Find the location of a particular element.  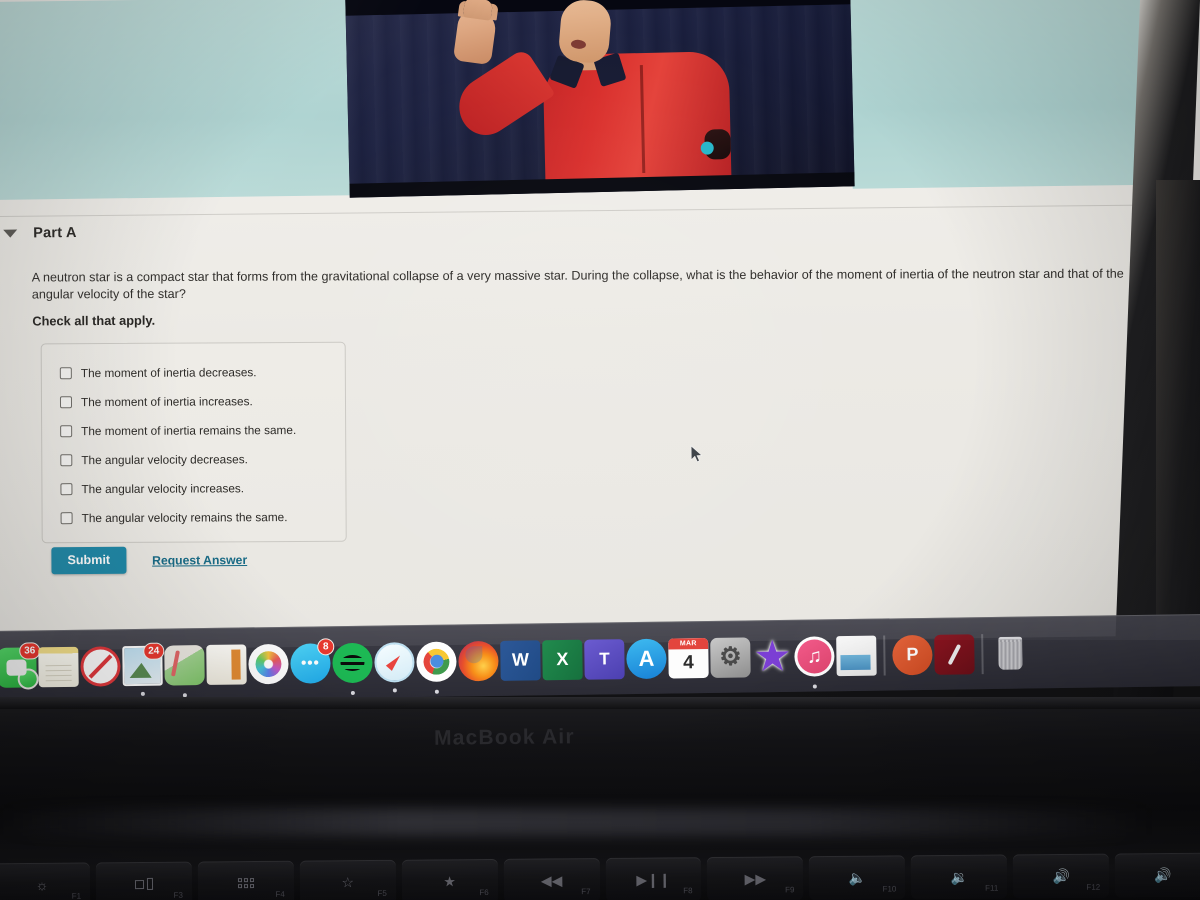

option-row: The angular velocity increases. is located at coordinates (193, 488).